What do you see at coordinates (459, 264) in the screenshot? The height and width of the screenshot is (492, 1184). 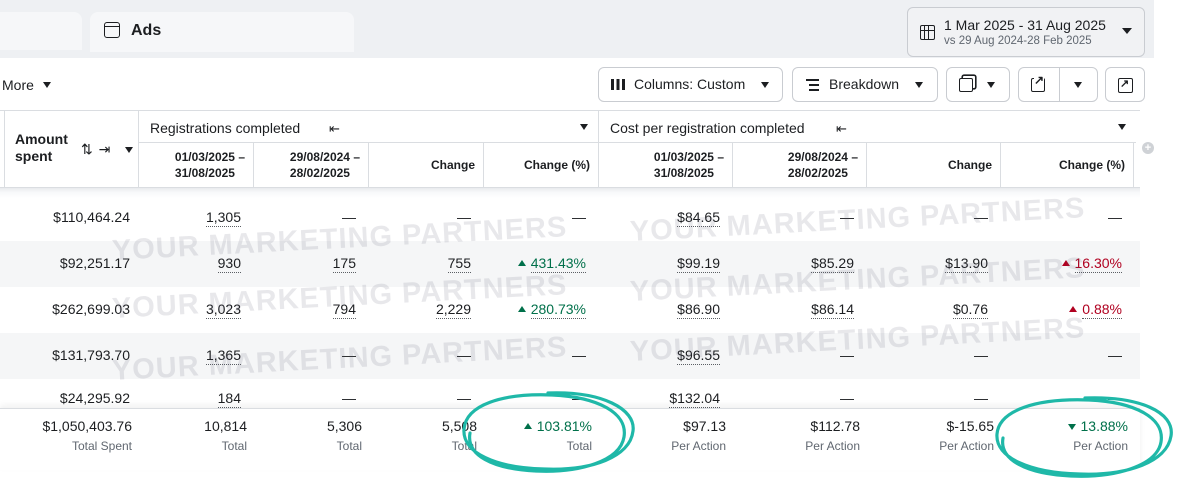 I see `reg-change-cell: 755` at bounding box center [459, 264].